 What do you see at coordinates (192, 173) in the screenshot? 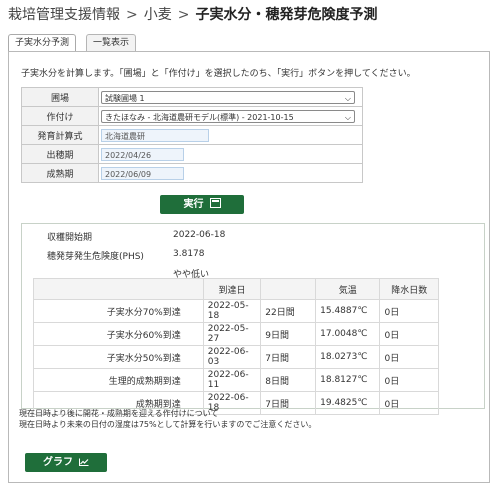
I see `form-row-maturity: 成熟期 2022/06/09` at bounding box center [192, 173].